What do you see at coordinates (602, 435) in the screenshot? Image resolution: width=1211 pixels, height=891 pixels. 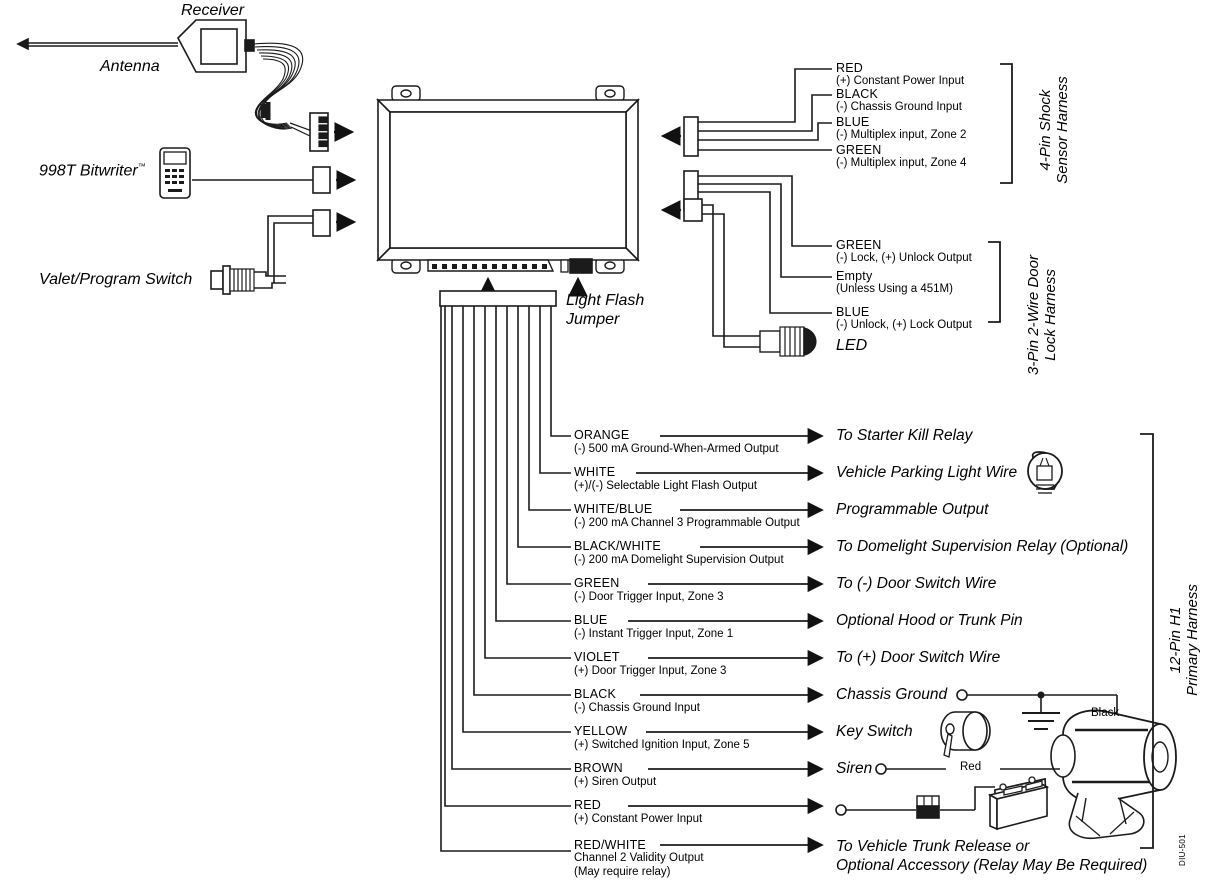 I see `primary-wire-name-0: ORANGE` at bounding box center [602, 435].